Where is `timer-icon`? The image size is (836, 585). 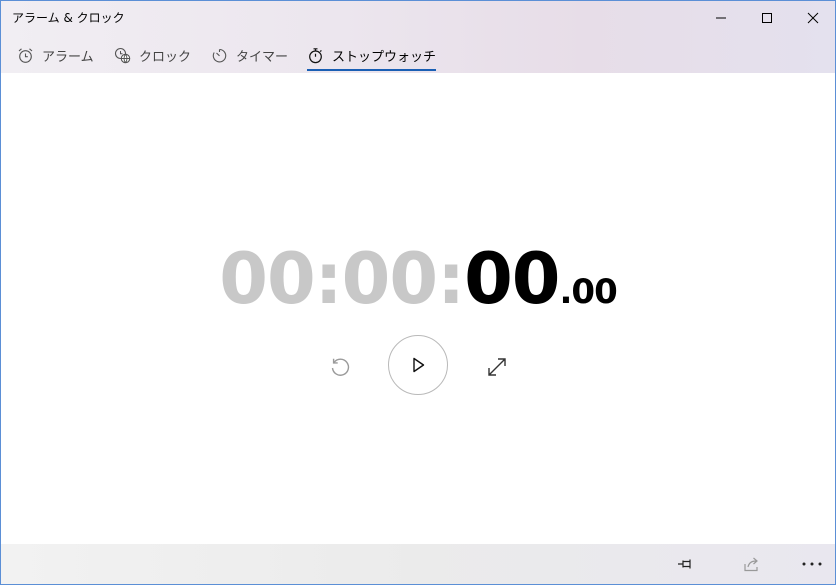 timer-icon is located at coordinates (219, 55).